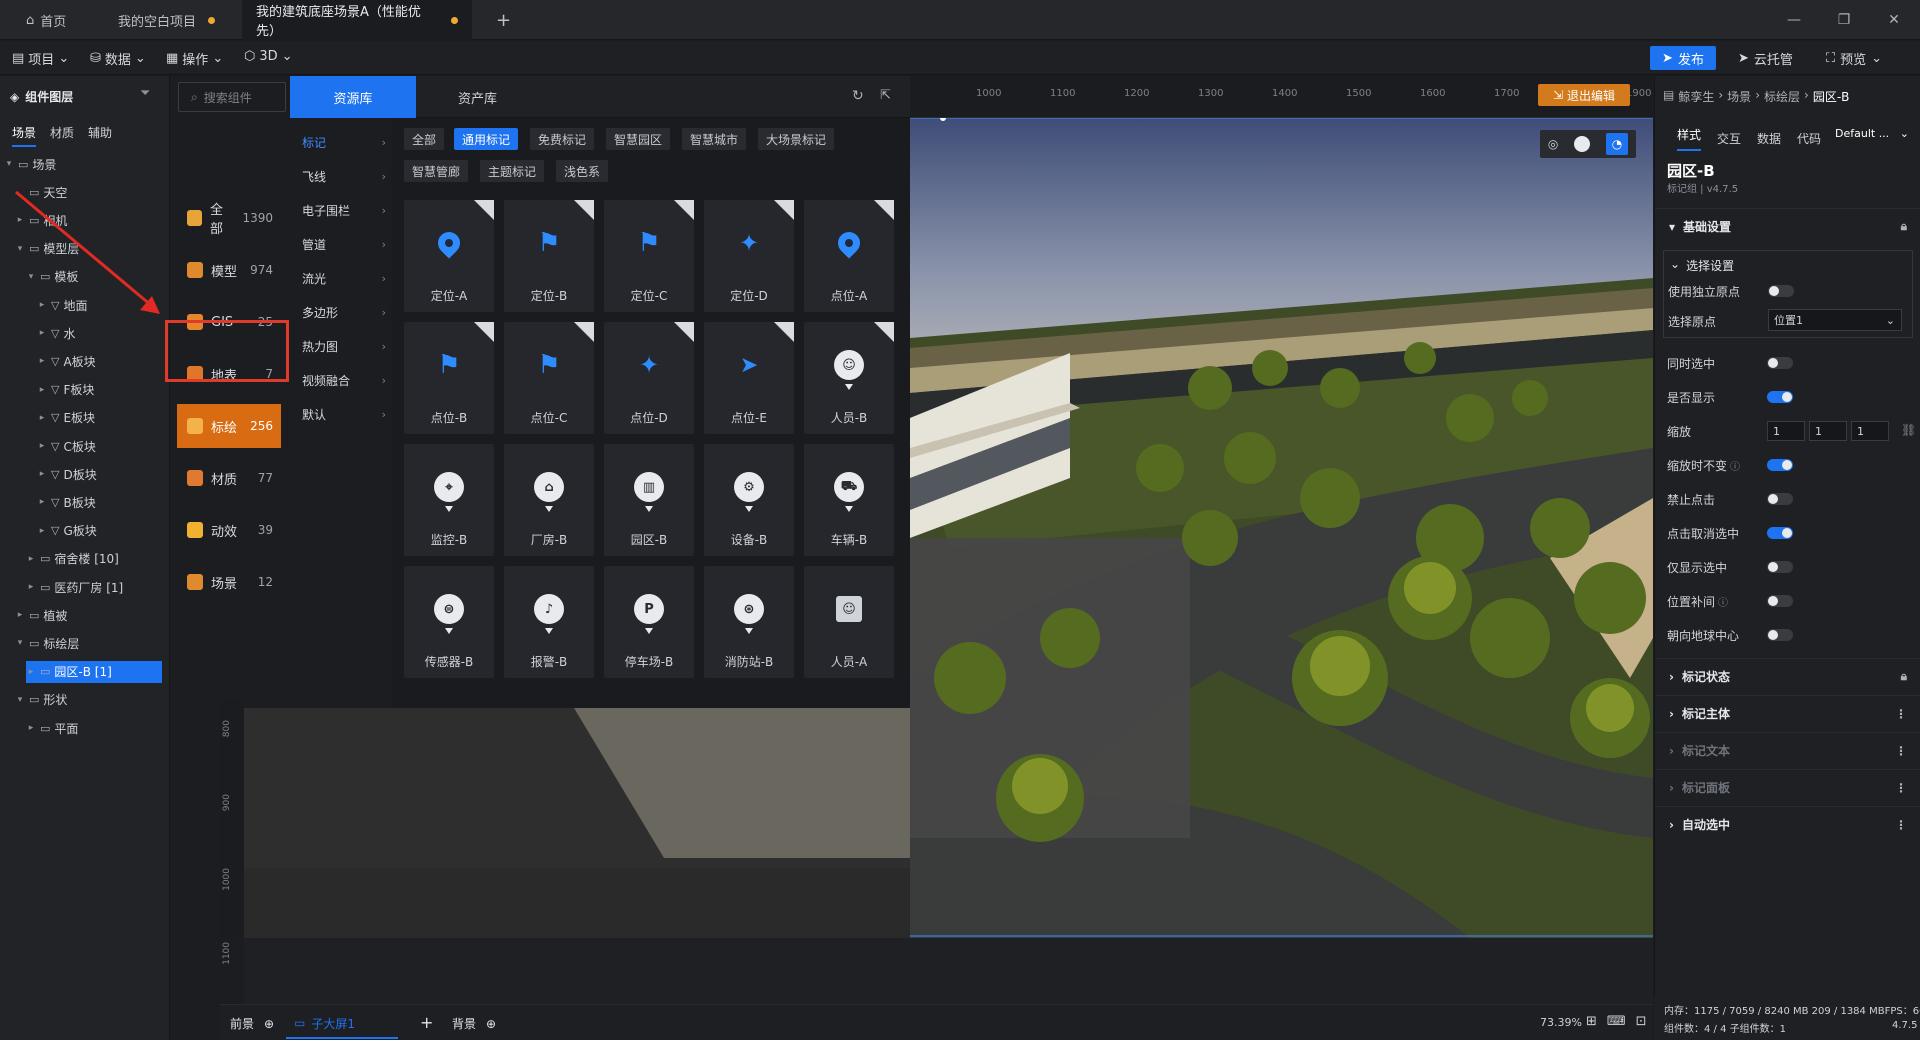 This screenshot has height=1040, width=1920. Describe the element at coordinates (549, 500) in the screenshot. I see `asset-card: ⌂ 厂房-B` at that location.